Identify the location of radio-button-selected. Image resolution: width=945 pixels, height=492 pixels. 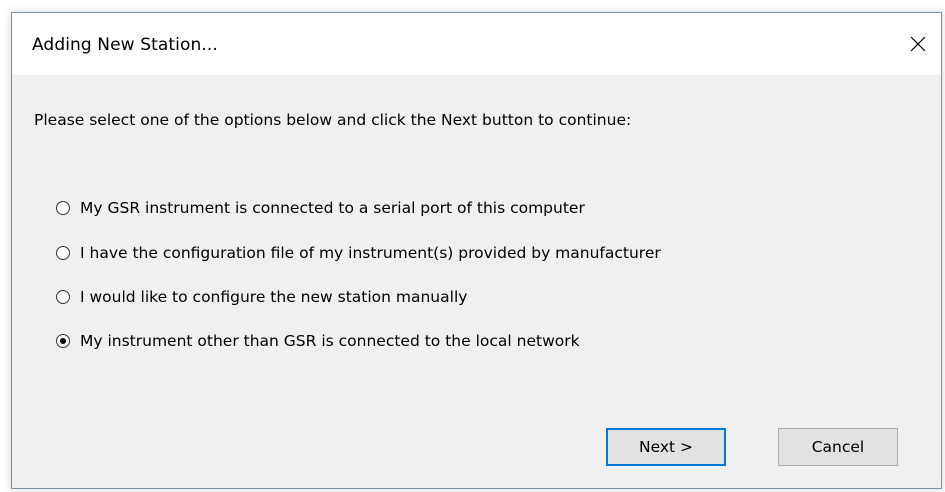
(63, 341).